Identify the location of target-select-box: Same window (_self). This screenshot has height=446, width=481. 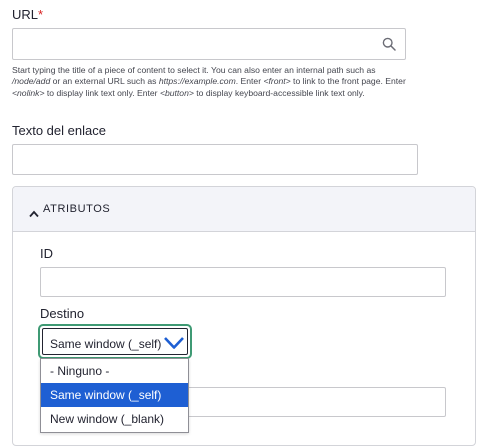
(115, 341).